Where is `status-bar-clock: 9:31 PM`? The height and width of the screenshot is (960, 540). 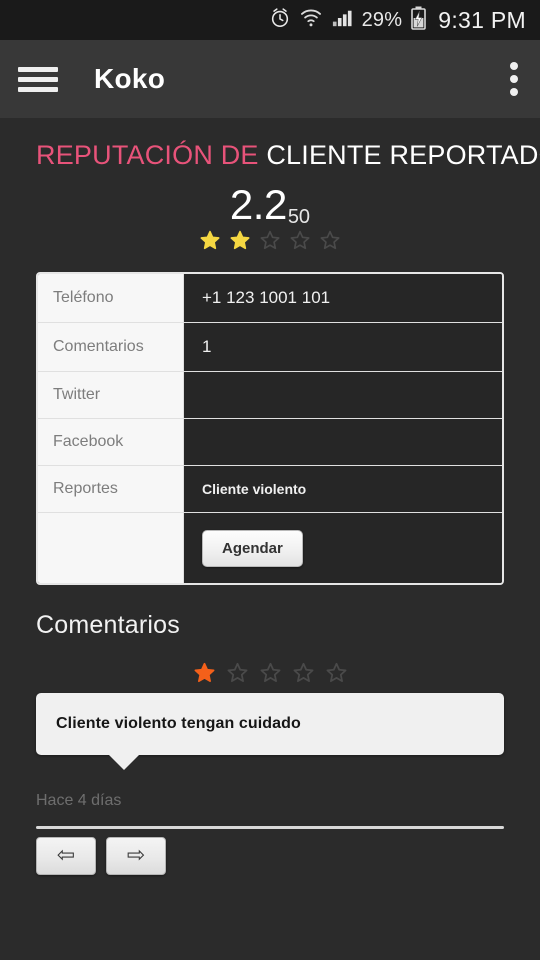
status-bar-clock: 9:31 PM is located at coordinates (482, 19).